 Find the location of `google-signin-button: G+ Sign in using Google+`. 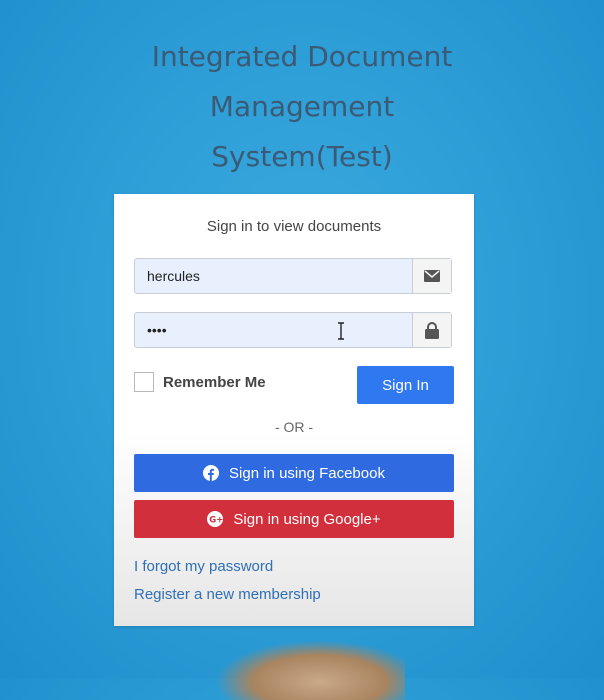

google-signin-button: G+ Sign in using Google+ is located at coordinates (294, 519).